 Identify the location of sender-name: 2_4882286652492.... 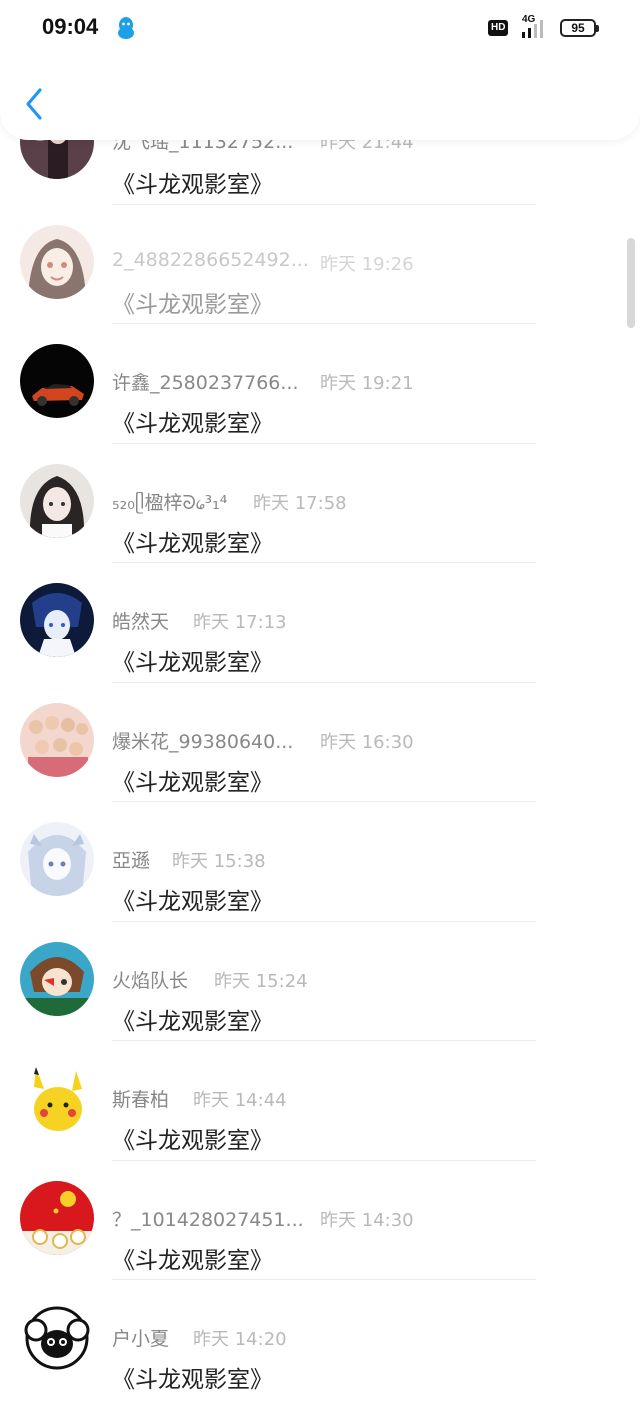
(210, 259).